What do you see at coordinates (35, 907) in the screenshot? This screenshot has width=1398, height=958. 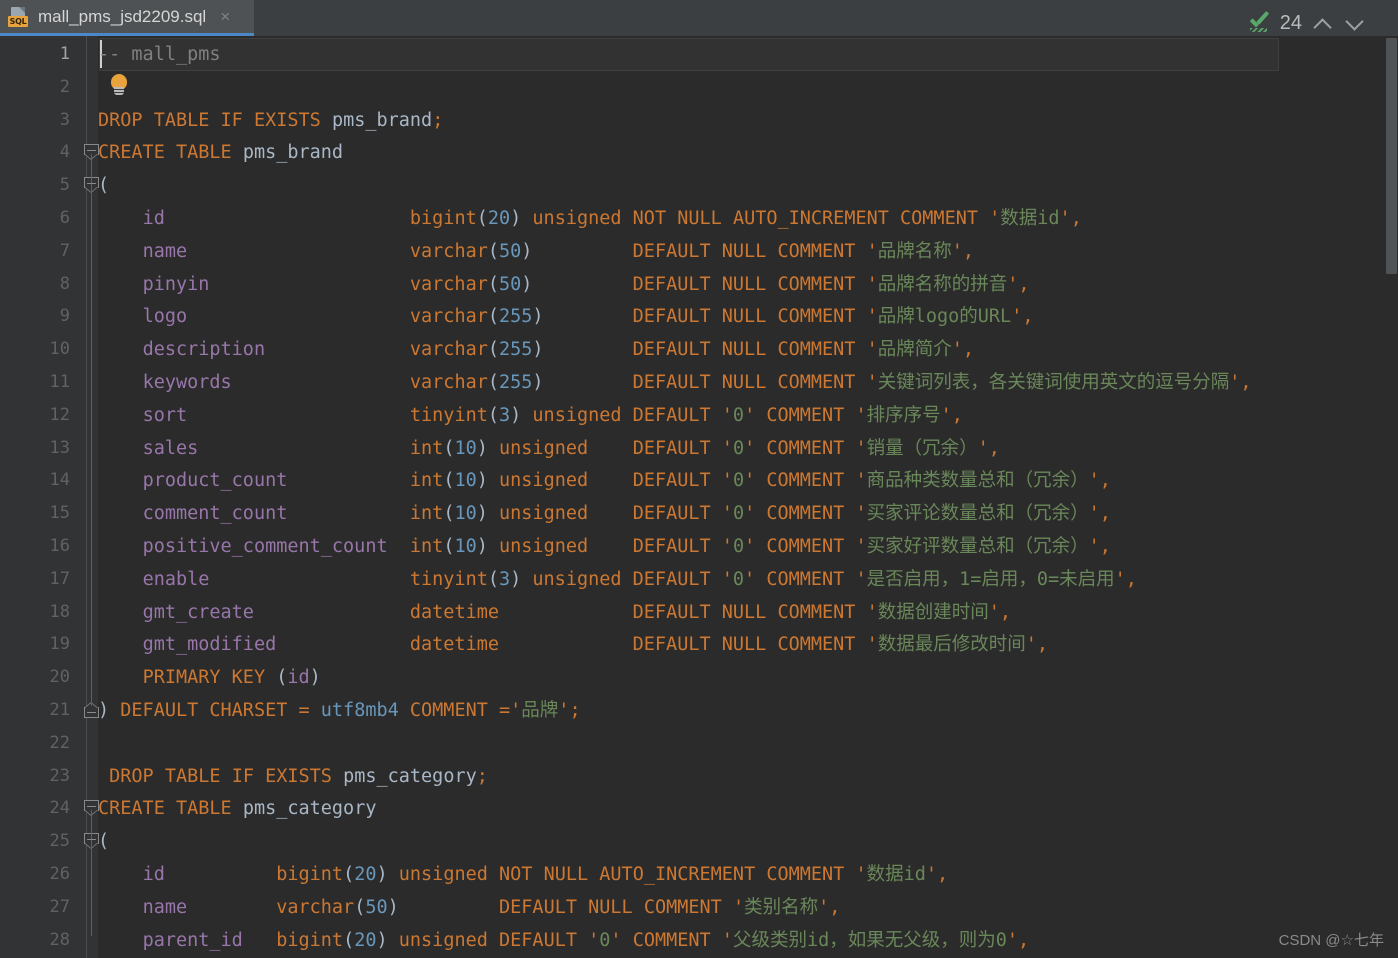 I see `line-number: 27` at bounding box center [35, 907].